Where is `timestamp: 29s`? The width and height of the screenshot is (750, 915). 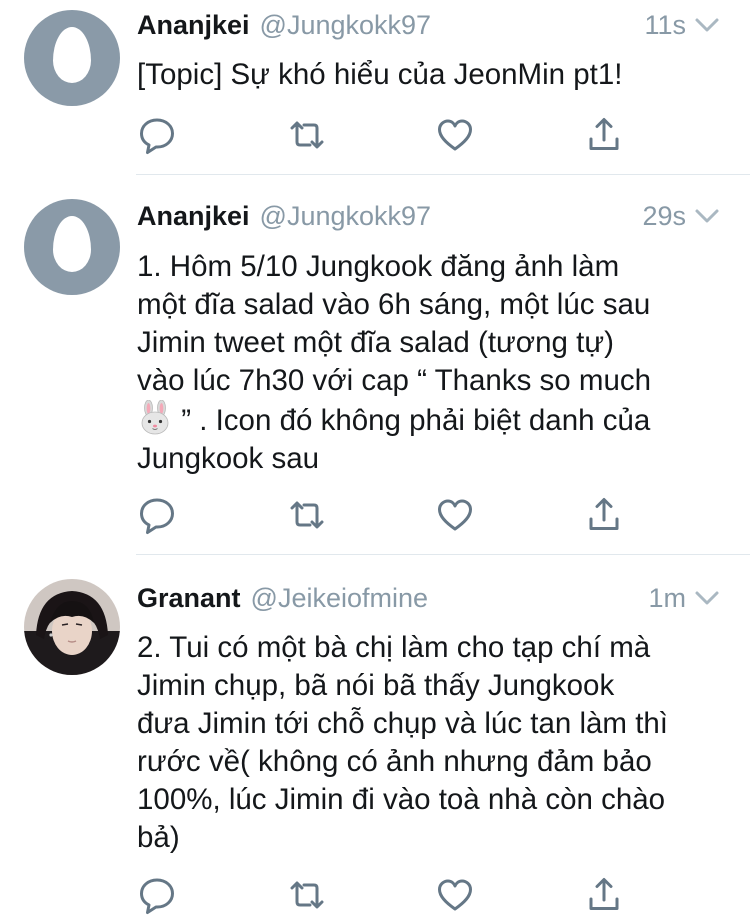
timestamp: 29s is located at coordinates (664, 216).